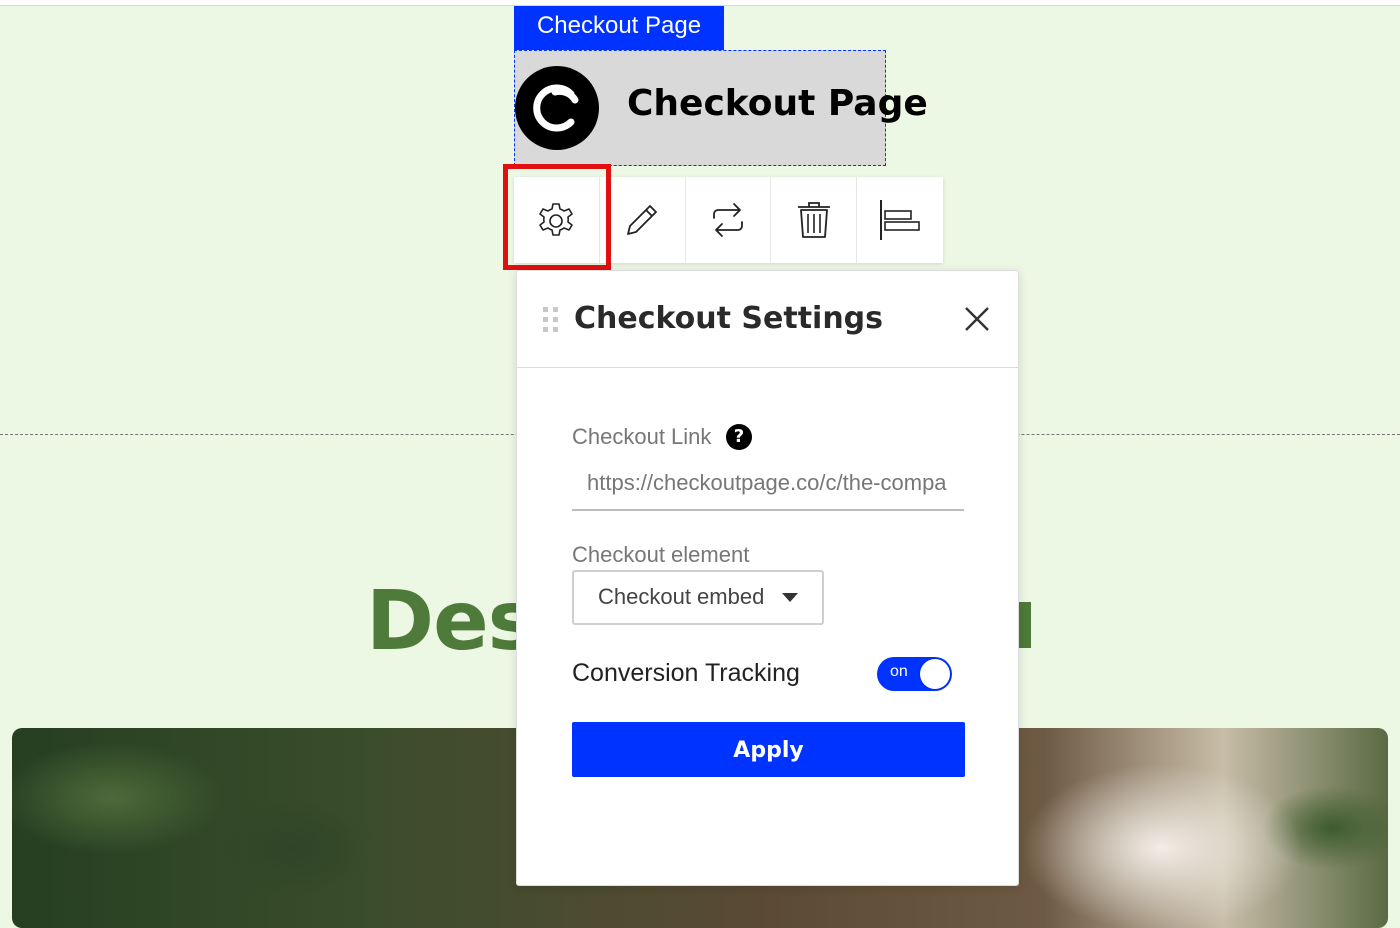 The height and width of the screenshot is (928, 1400). I want to click on drag-handle-icon, so click(551, 320).